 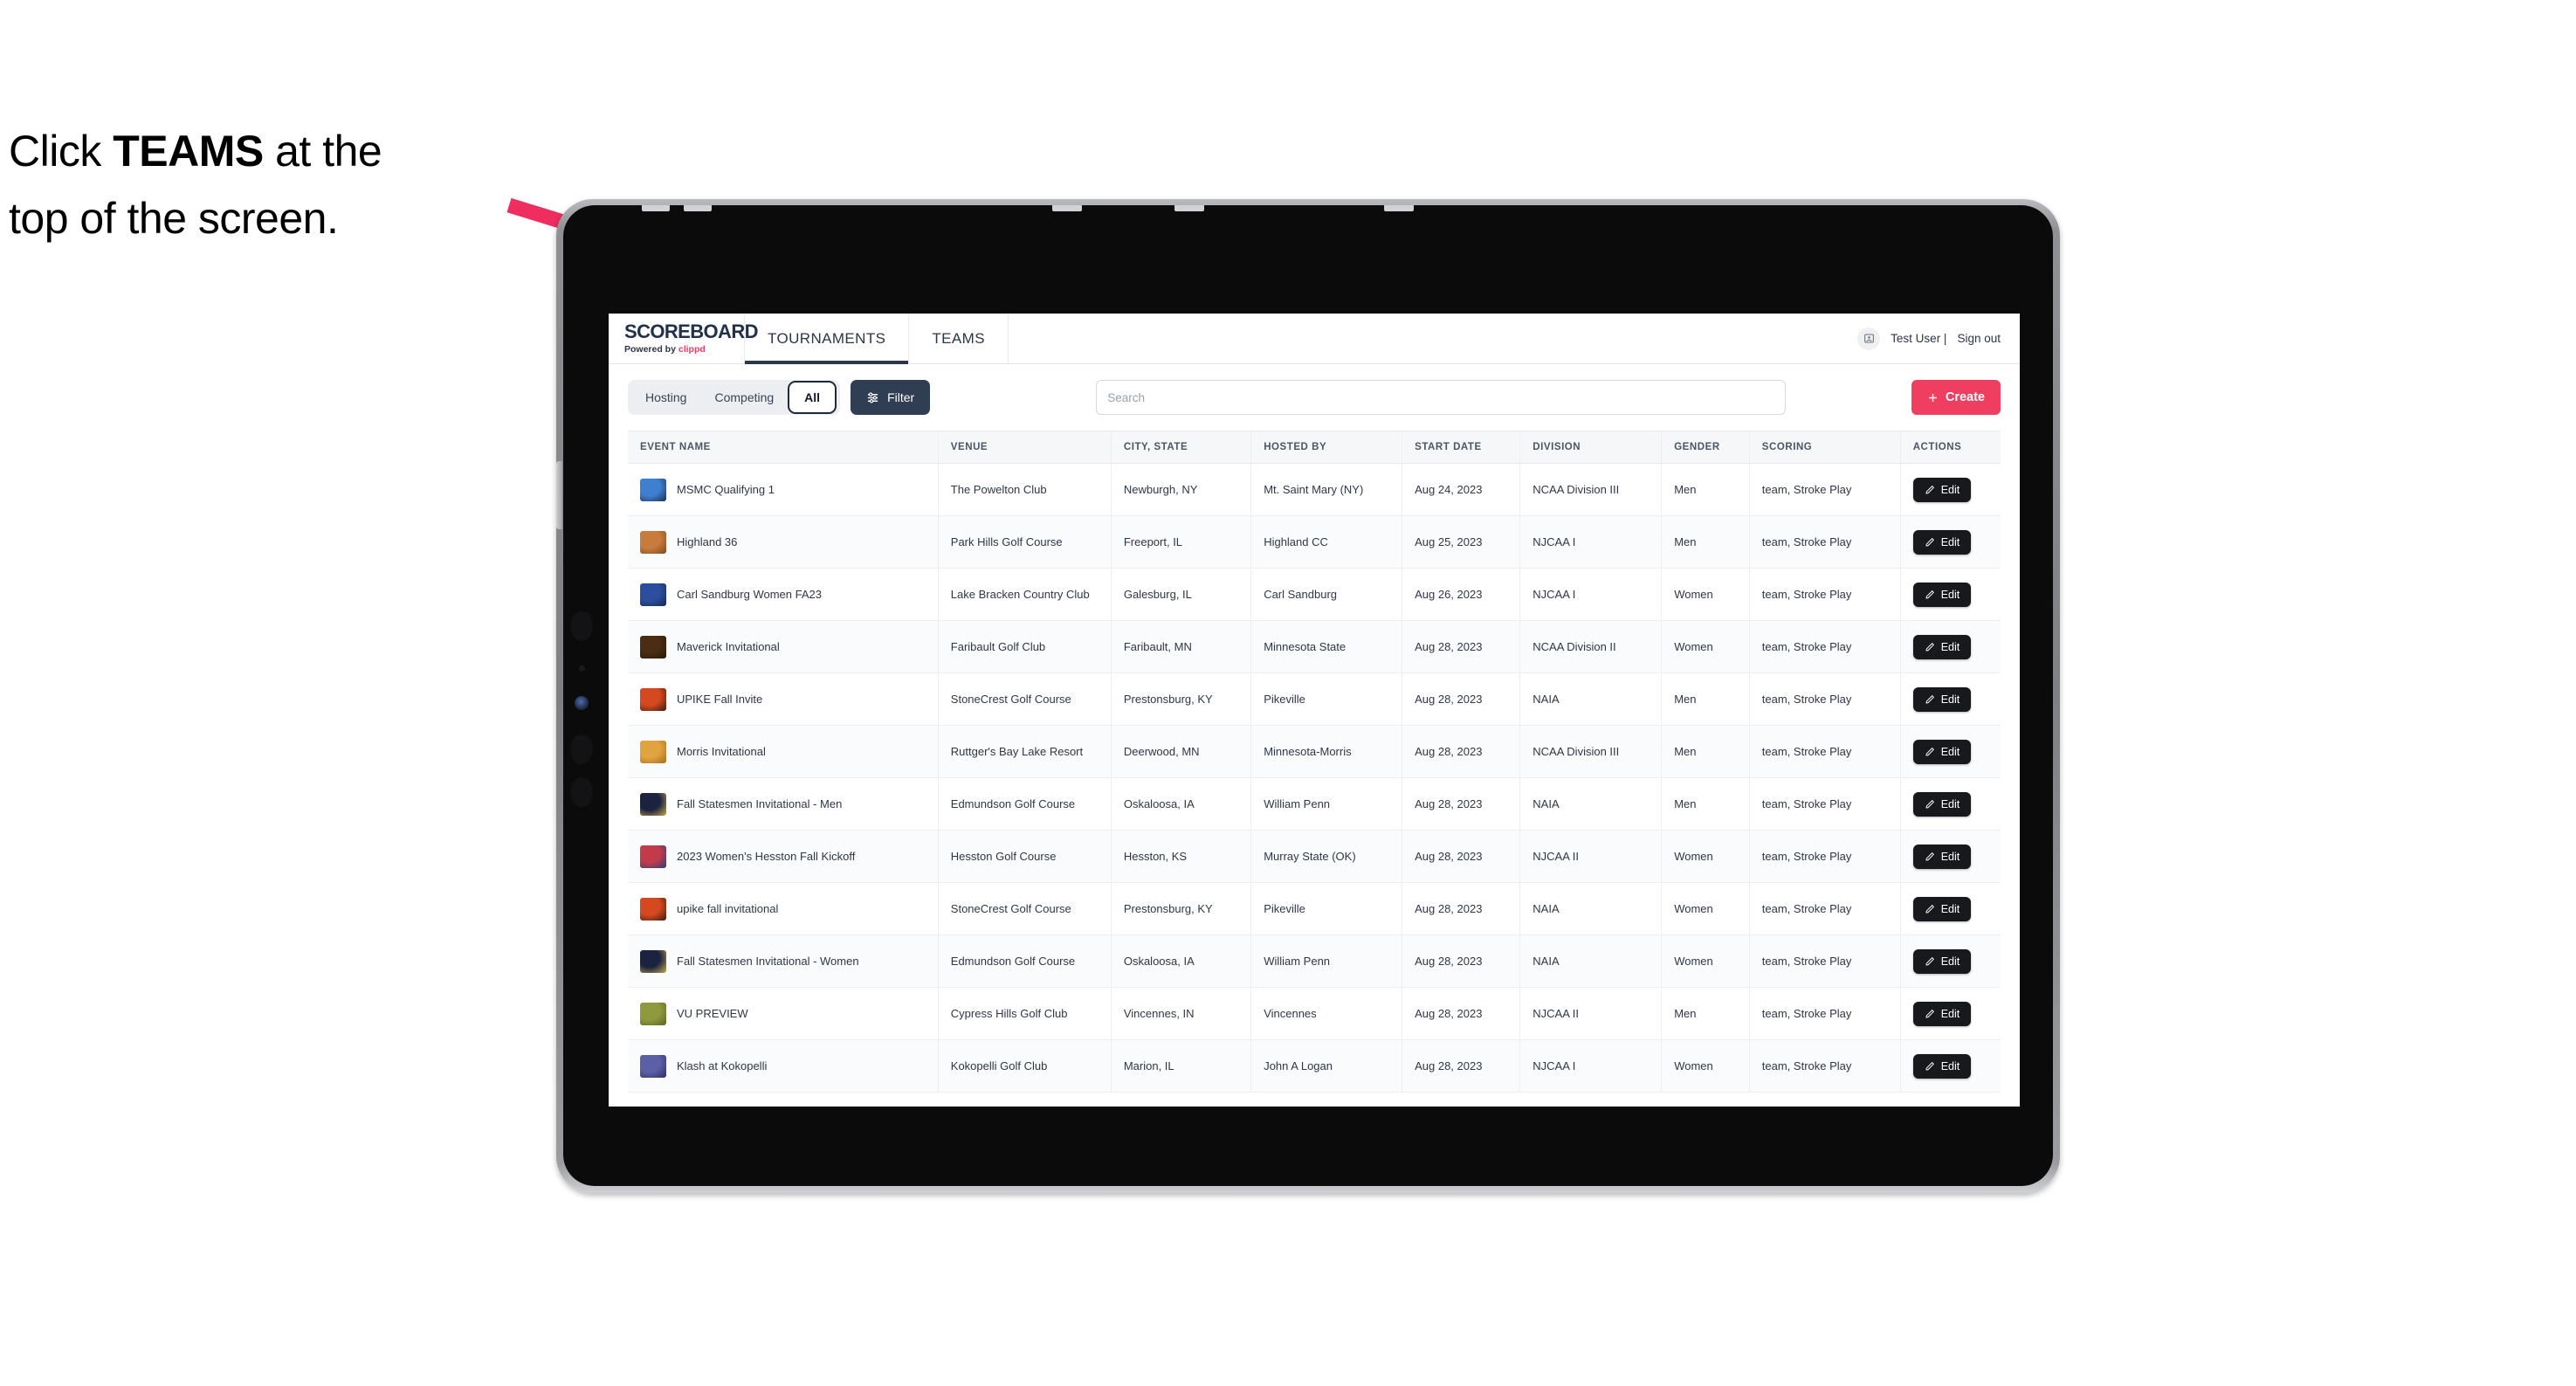 What do you see at coordinates (1461, 490) in the screenshot?
I see `cell-start-date: Aug 24, 2023` at bounding box center [1461, 490].